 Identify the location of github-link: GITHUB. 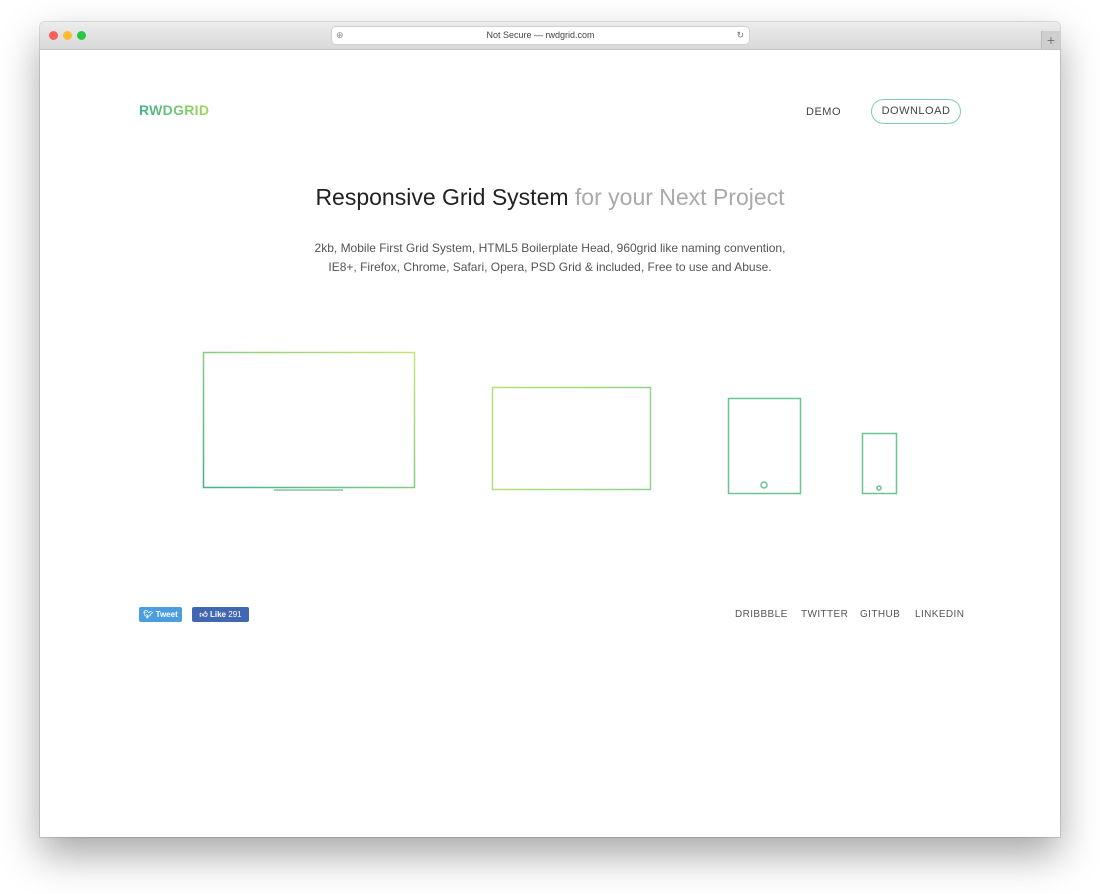
(880, 614).